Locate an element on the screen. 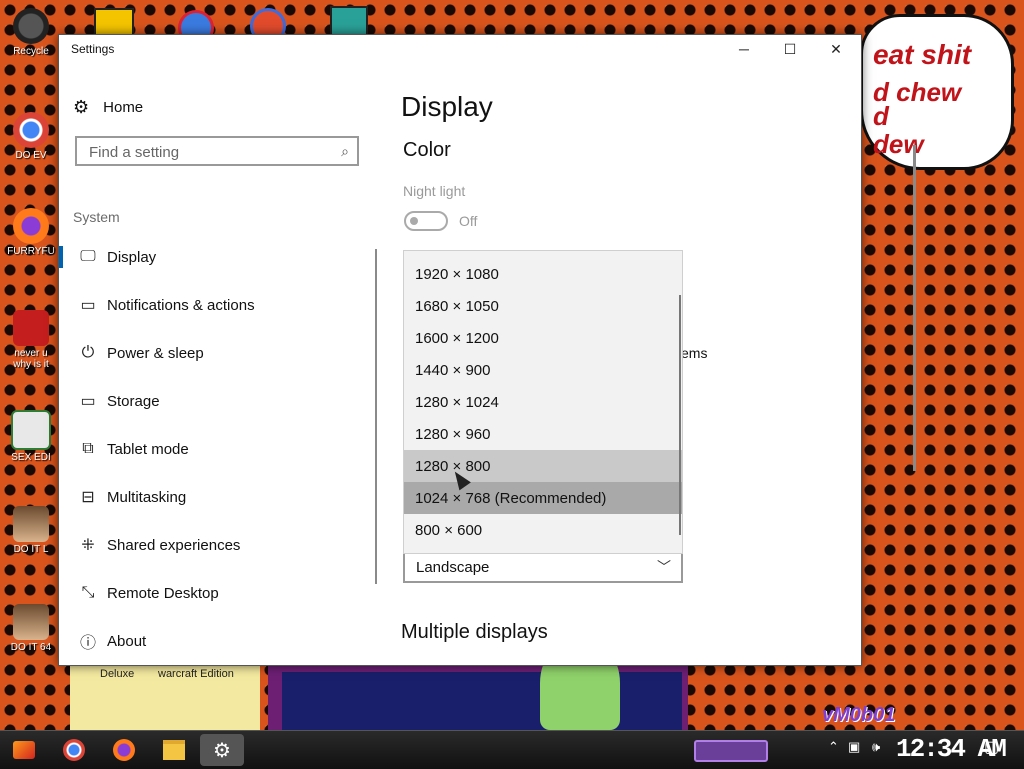 This screenshot has width=1024, height=769. desktop-icon-hx: SEX EDI is located at coordinates (31, 436).